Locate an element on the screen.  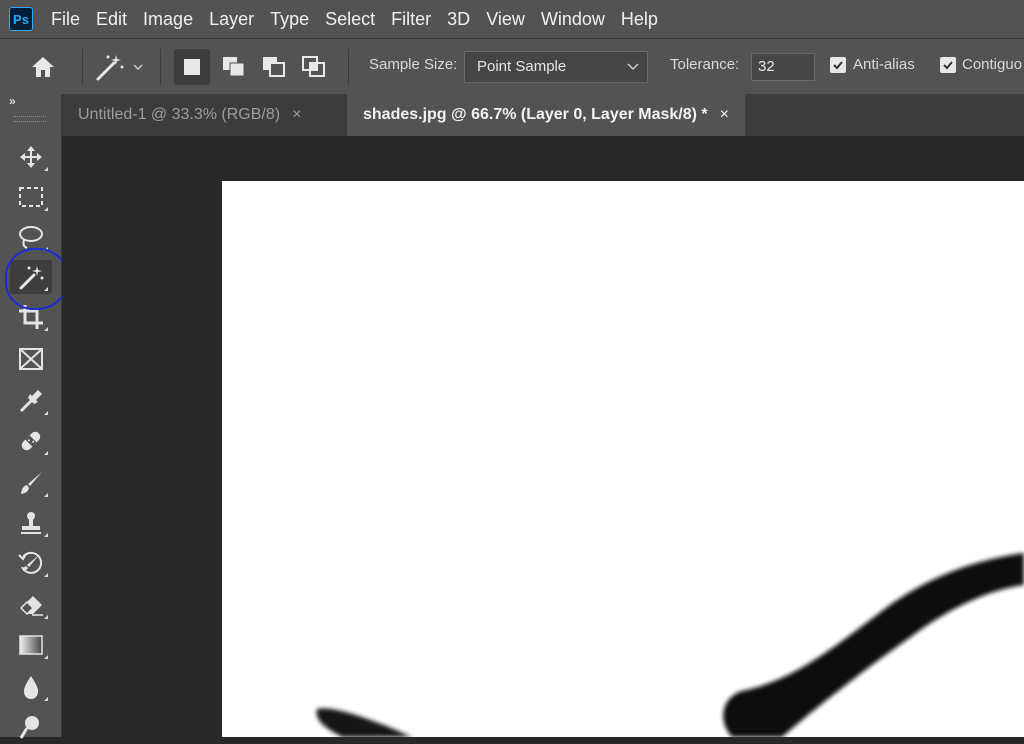
sample-size-value: Point Sample is located at coordinates (522, 66).